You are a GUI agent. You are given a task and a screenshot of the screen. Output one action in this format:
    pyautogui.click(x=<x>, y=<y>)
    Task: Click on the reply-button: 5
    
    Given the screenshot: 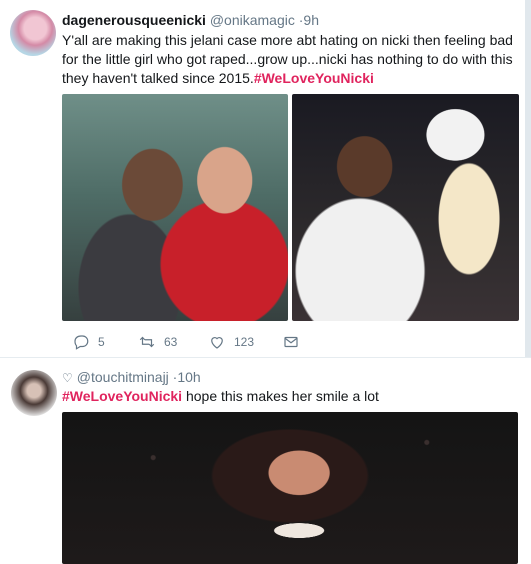 What is the action you would take?
    pyautogui.click(x=88, y=342)
    